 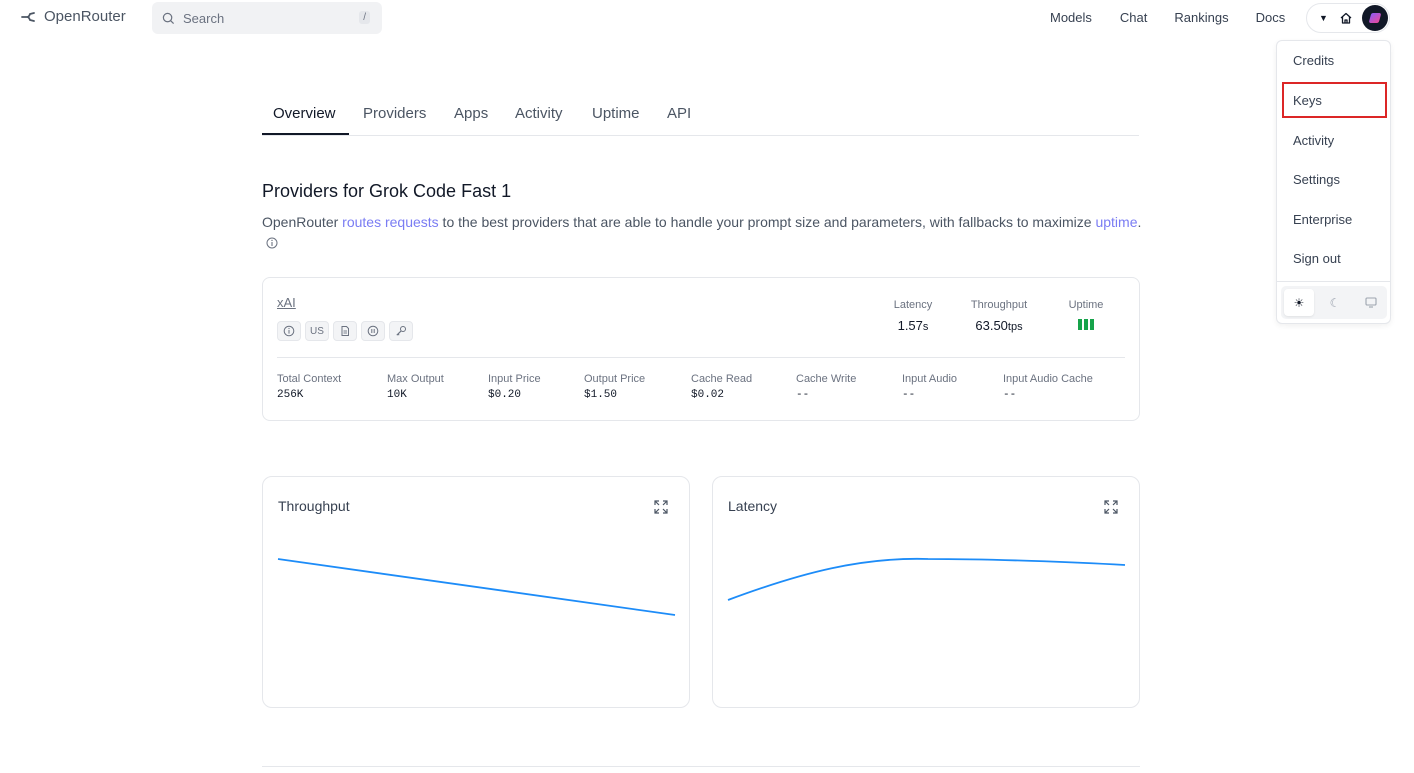 I want to click on spec-label: Output Price, so click(x=615, y=379).